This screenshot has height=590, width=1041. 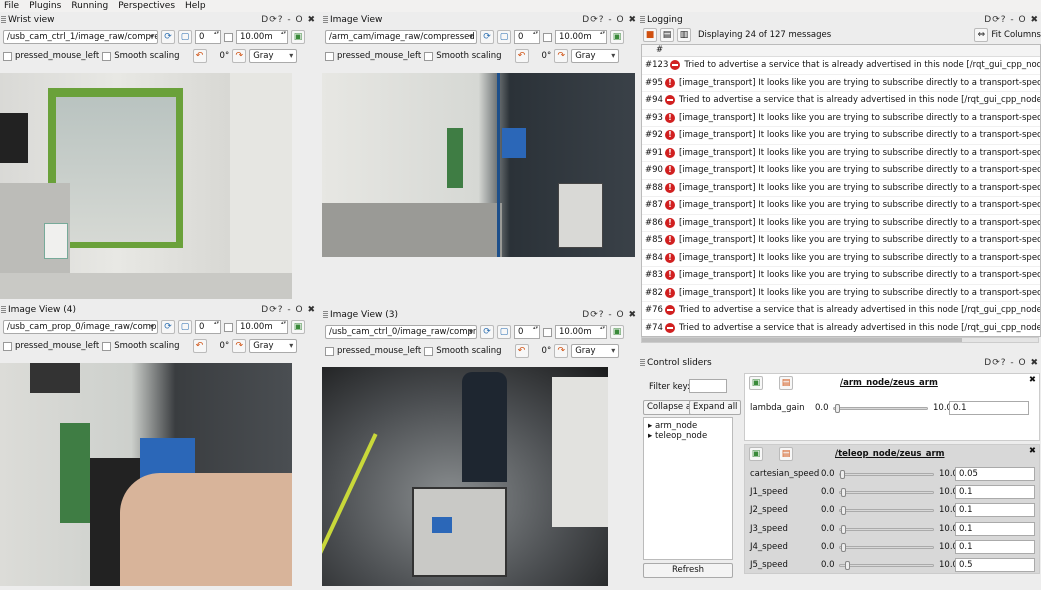 I want to click on fit-columns-button: Fit Columns, so click(x=1016, y=35).